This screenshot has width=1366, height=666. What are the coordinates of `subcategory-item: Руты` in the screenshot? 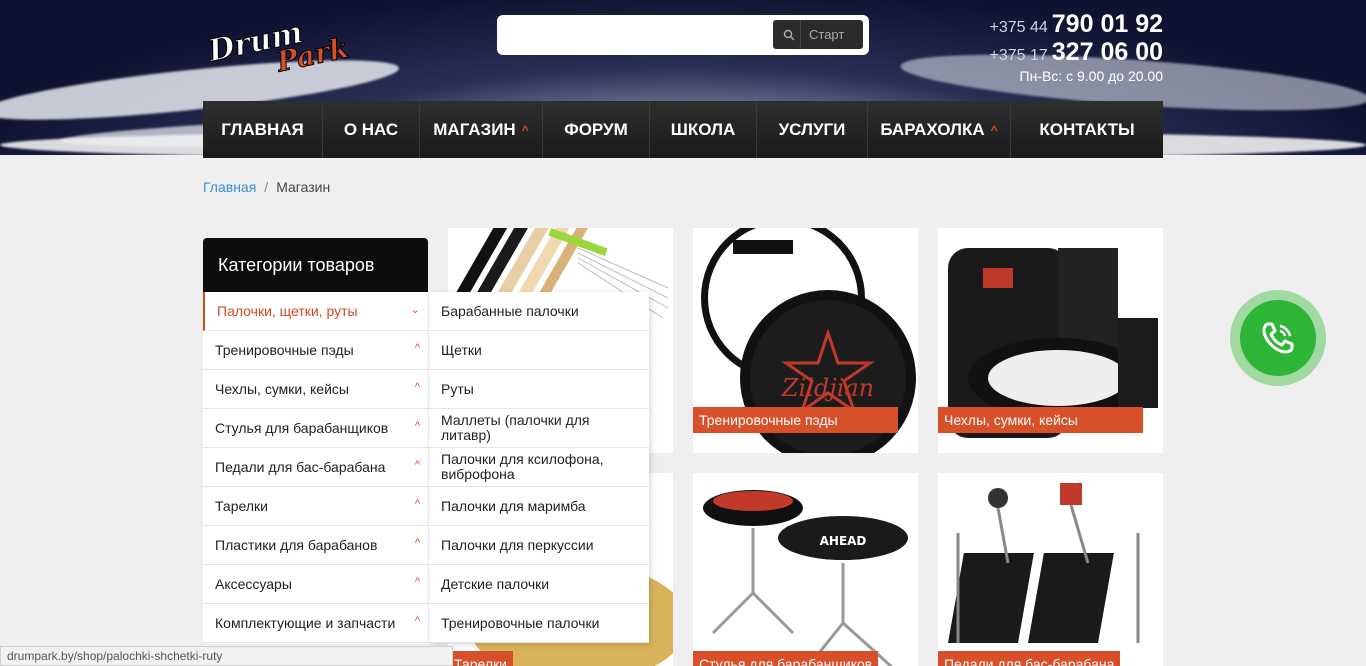 It's located at (539, 389).